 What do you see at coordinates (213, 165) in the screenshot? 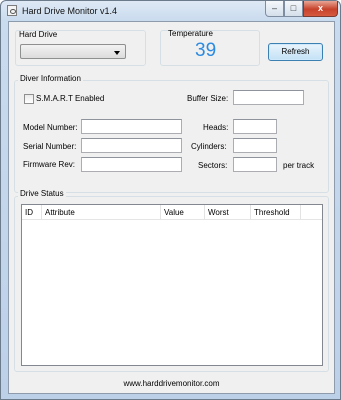
I see `sectors-label: Sectors:` at bounding box center [213, 165].